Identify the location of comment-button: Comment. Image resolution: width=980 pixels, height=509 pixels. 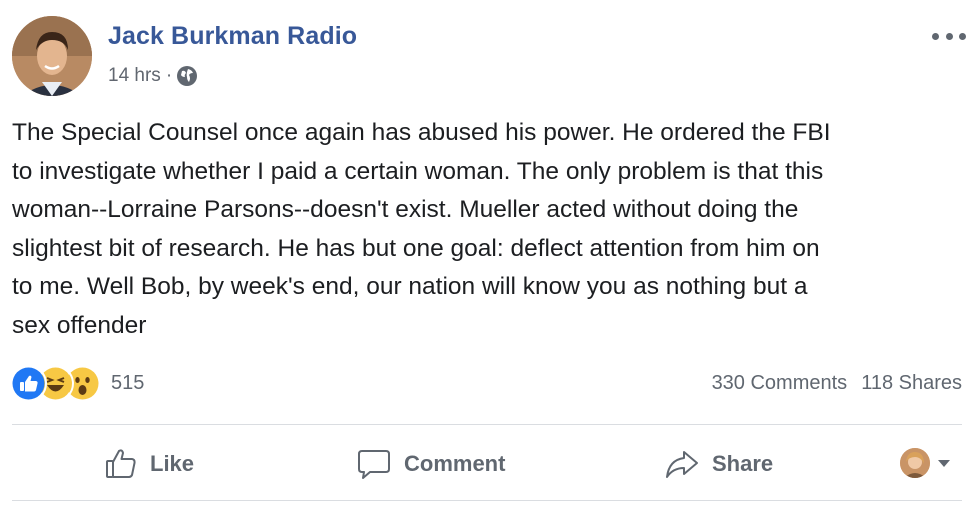
(430, 464).